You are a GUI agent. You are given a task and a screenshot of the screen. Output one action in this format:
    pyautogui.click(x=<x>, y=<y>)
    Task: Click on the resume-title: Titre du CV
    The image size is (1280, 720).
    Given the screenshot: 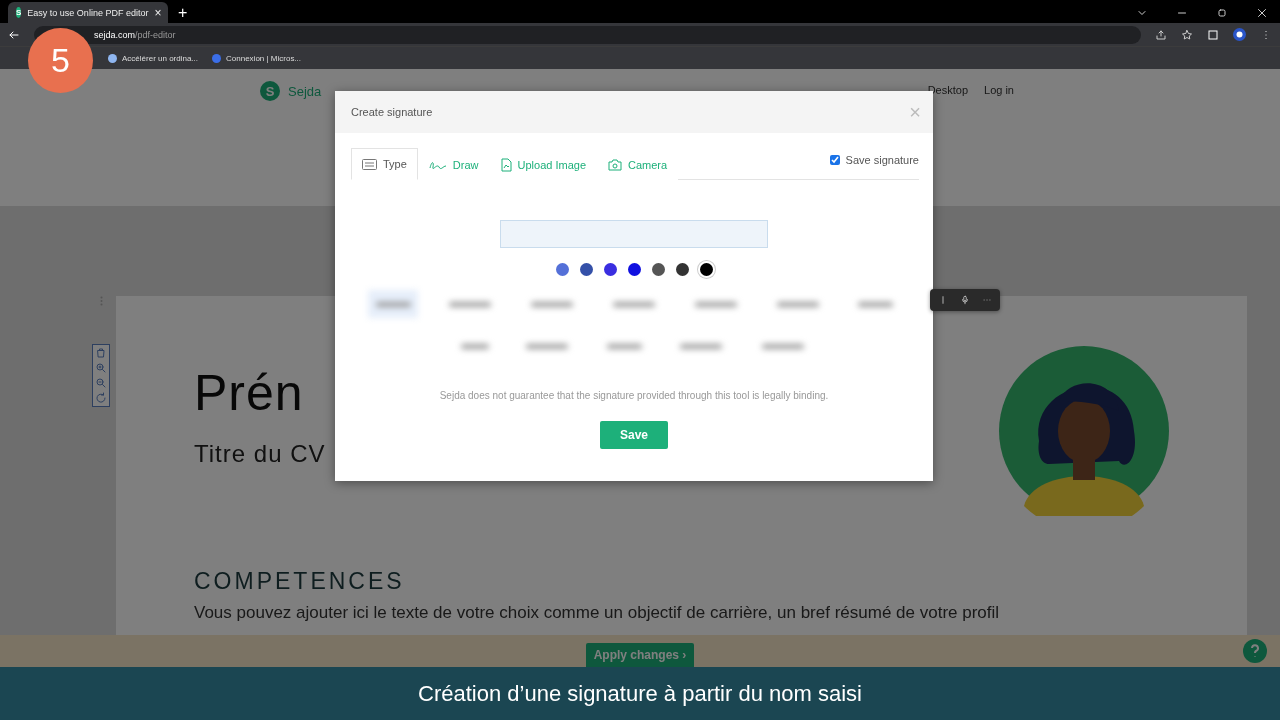 What is the action you would take?
    pyautogui.click(x=260, y=454)
    